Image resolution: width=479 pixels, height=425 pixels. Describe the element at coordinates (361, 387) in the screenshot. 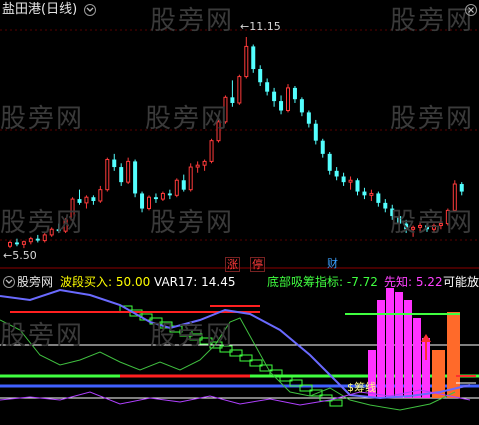

I see `indicator-annotation: $筹线` at that location.